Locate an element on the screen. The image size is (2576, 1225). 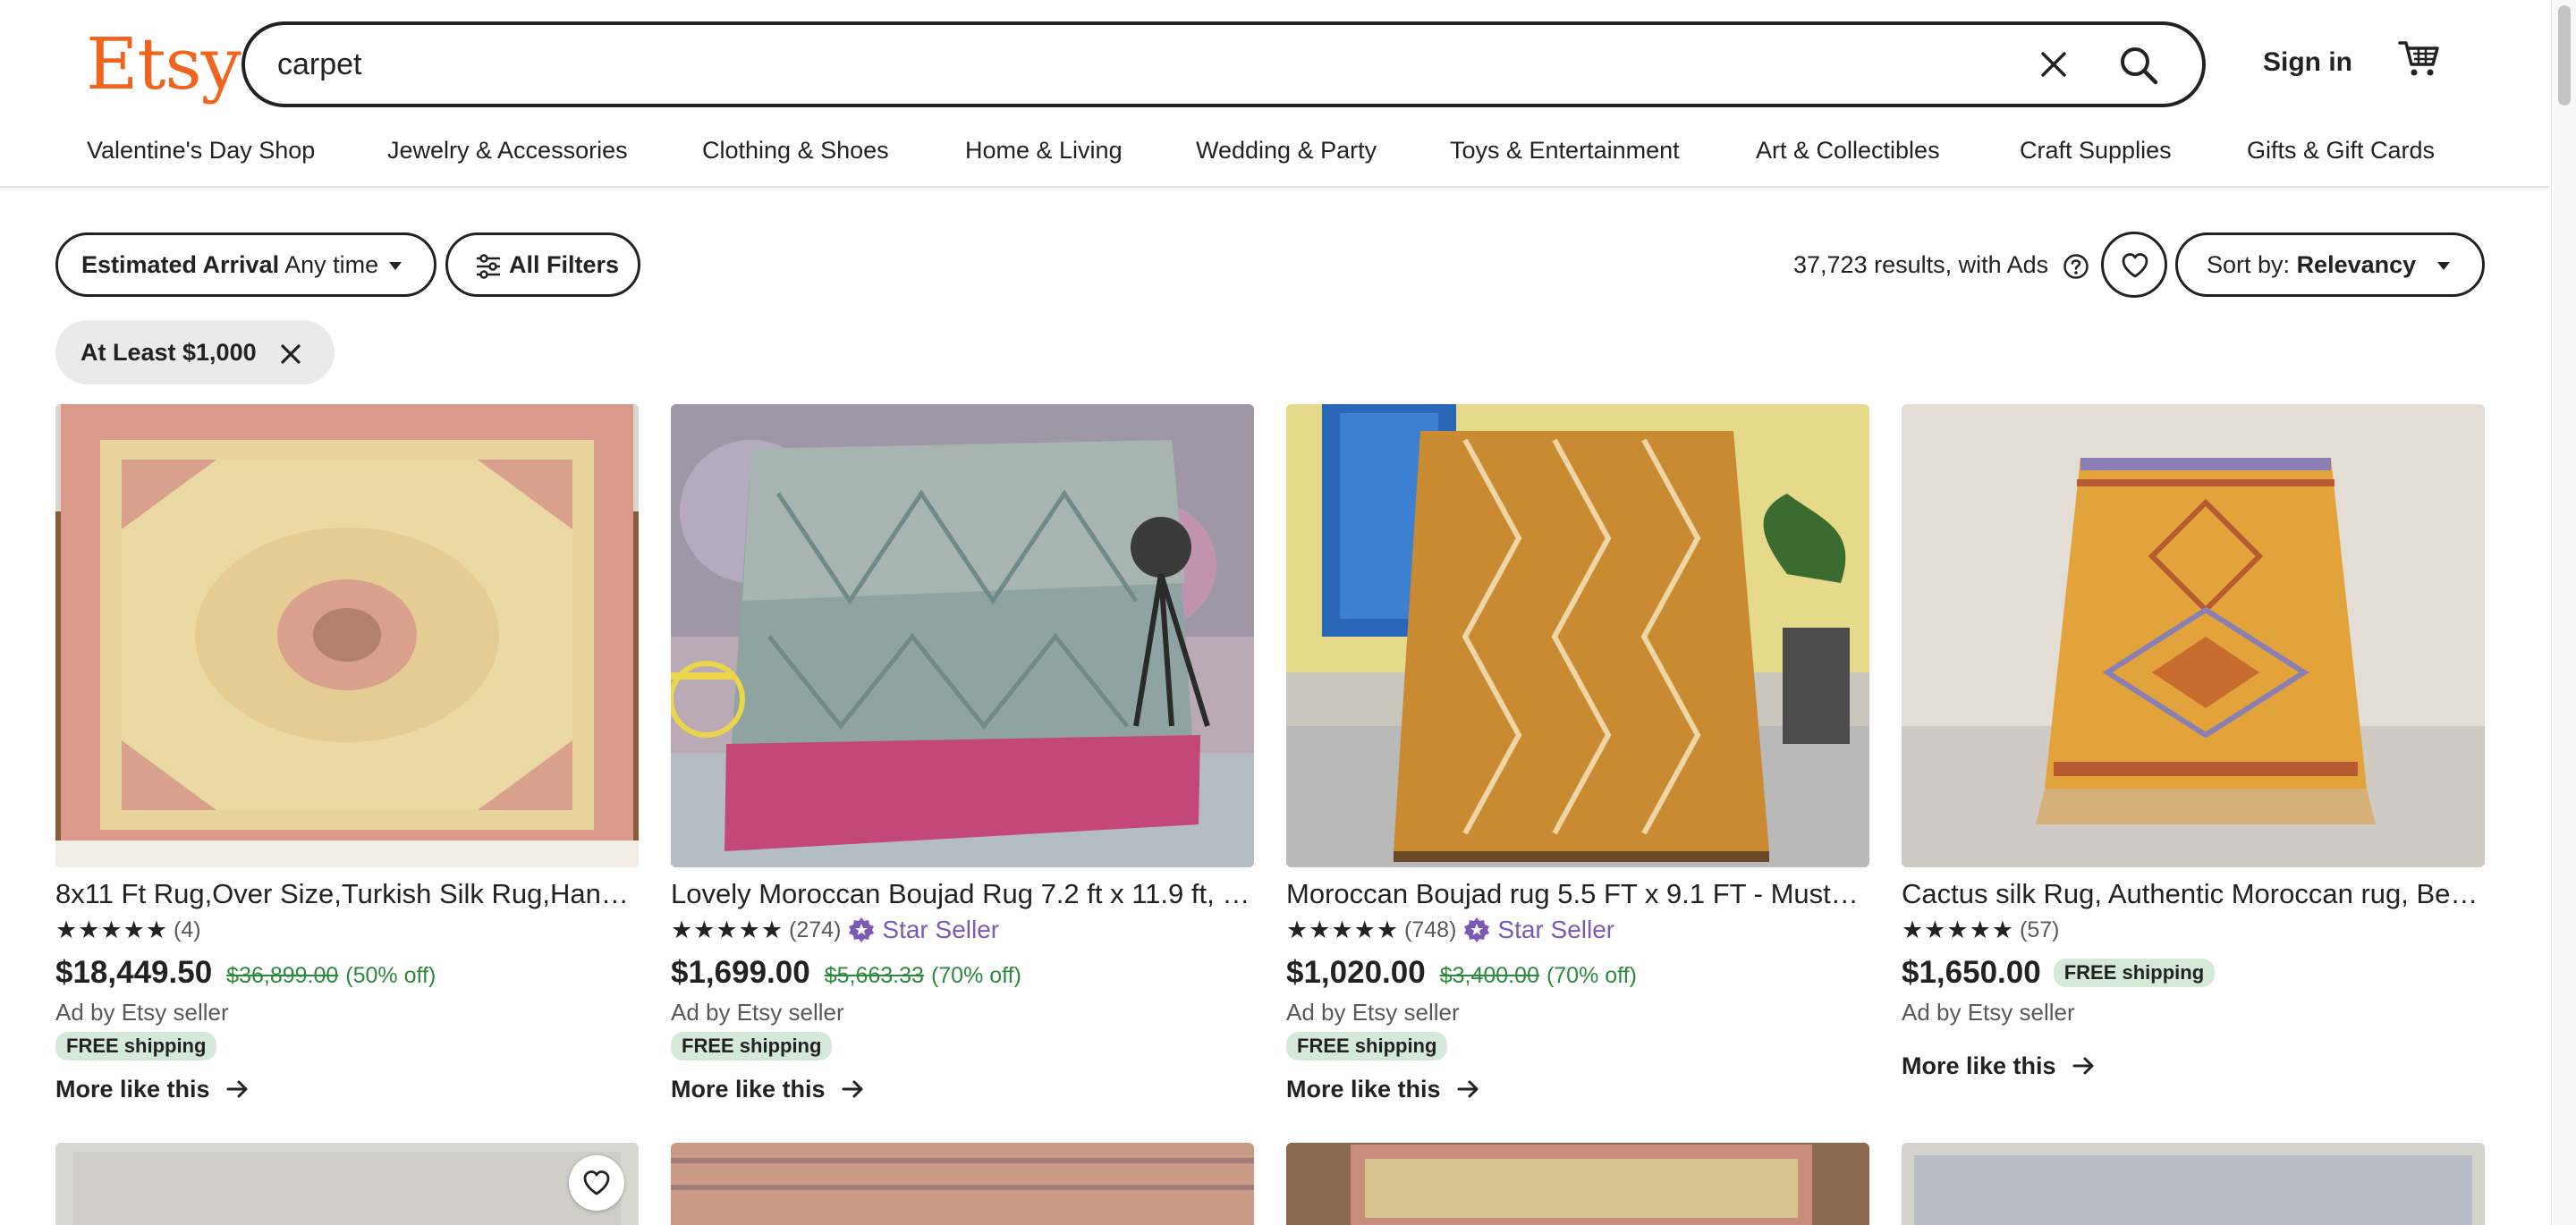
cart-icon is located at coordinates (2419, 58).